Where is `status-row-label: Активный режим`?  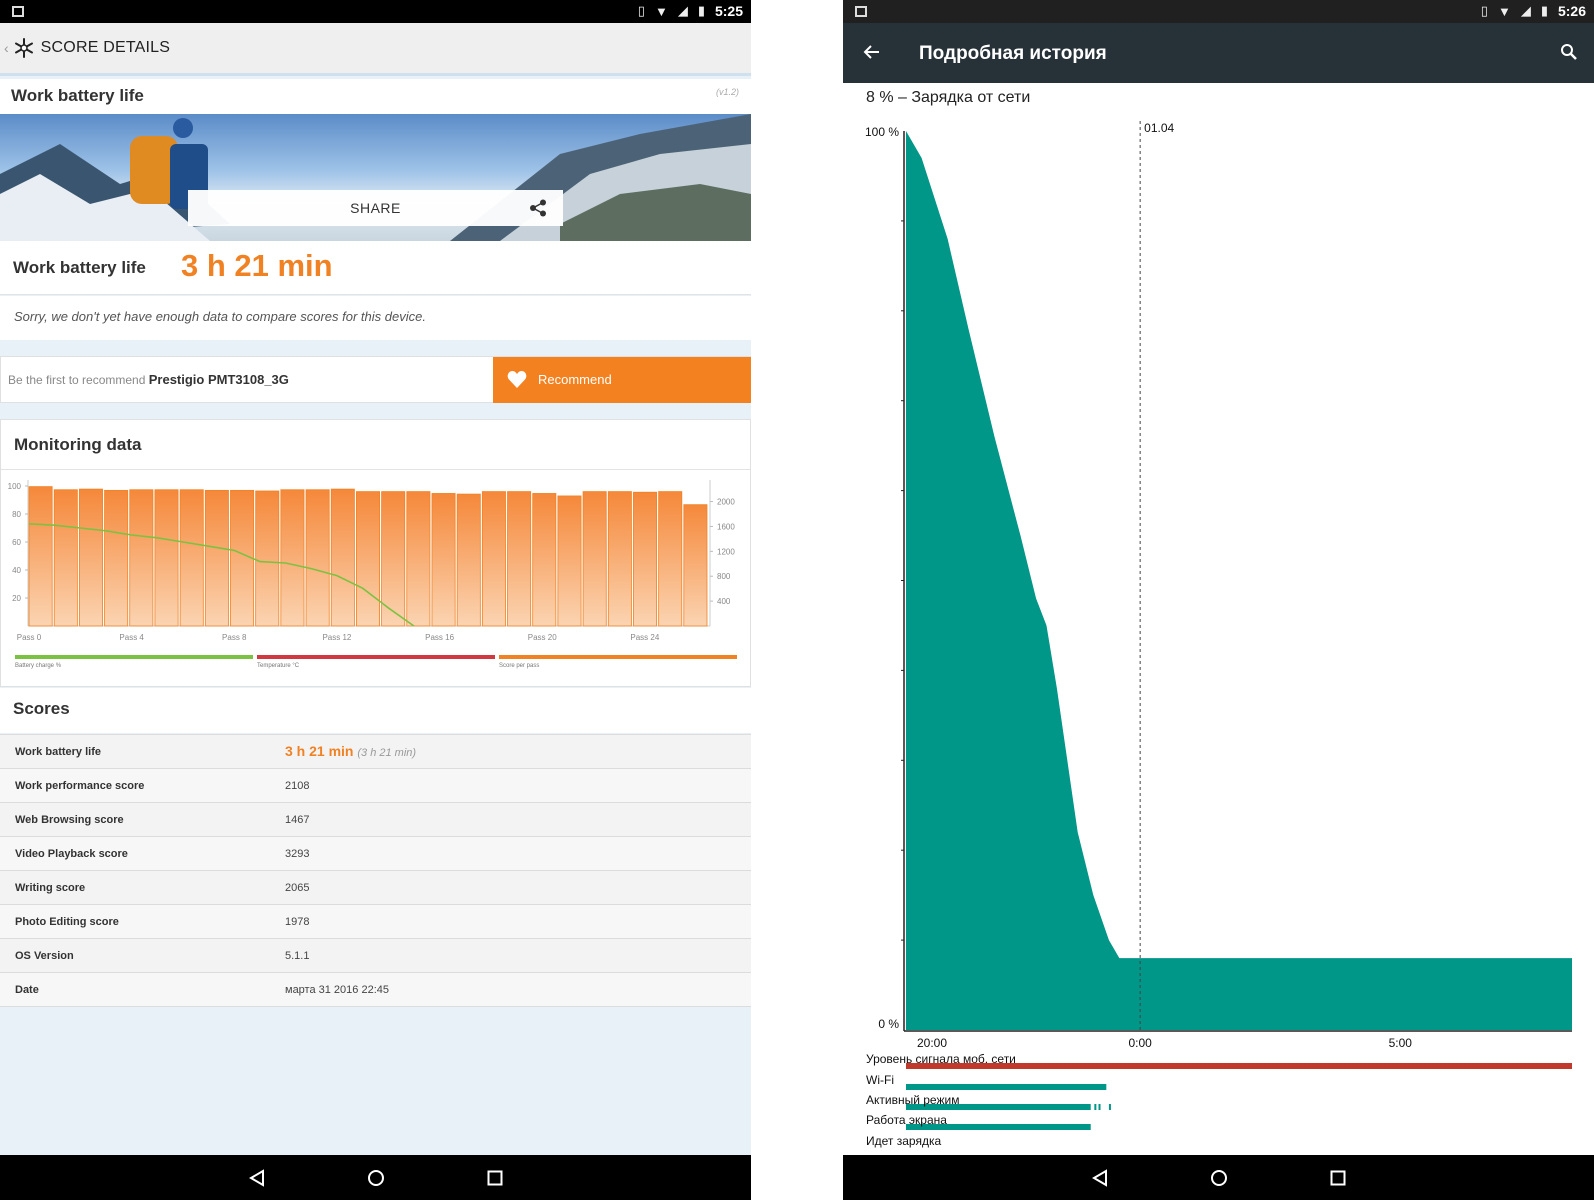 status-row-label: Активный режим is located at coordinates (913, 1100).